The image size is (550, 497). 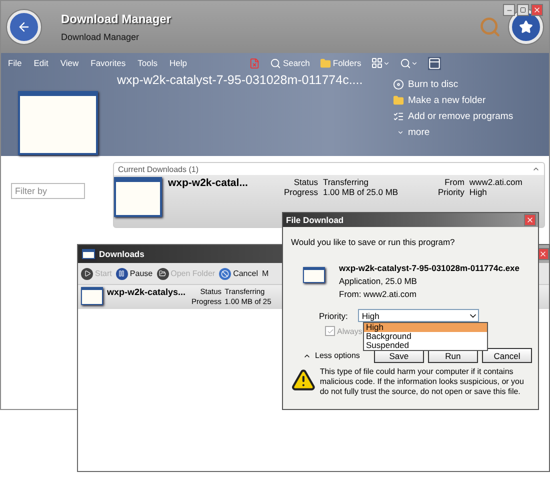 I want to click on menu-item: File, so click(x=15, y=63).